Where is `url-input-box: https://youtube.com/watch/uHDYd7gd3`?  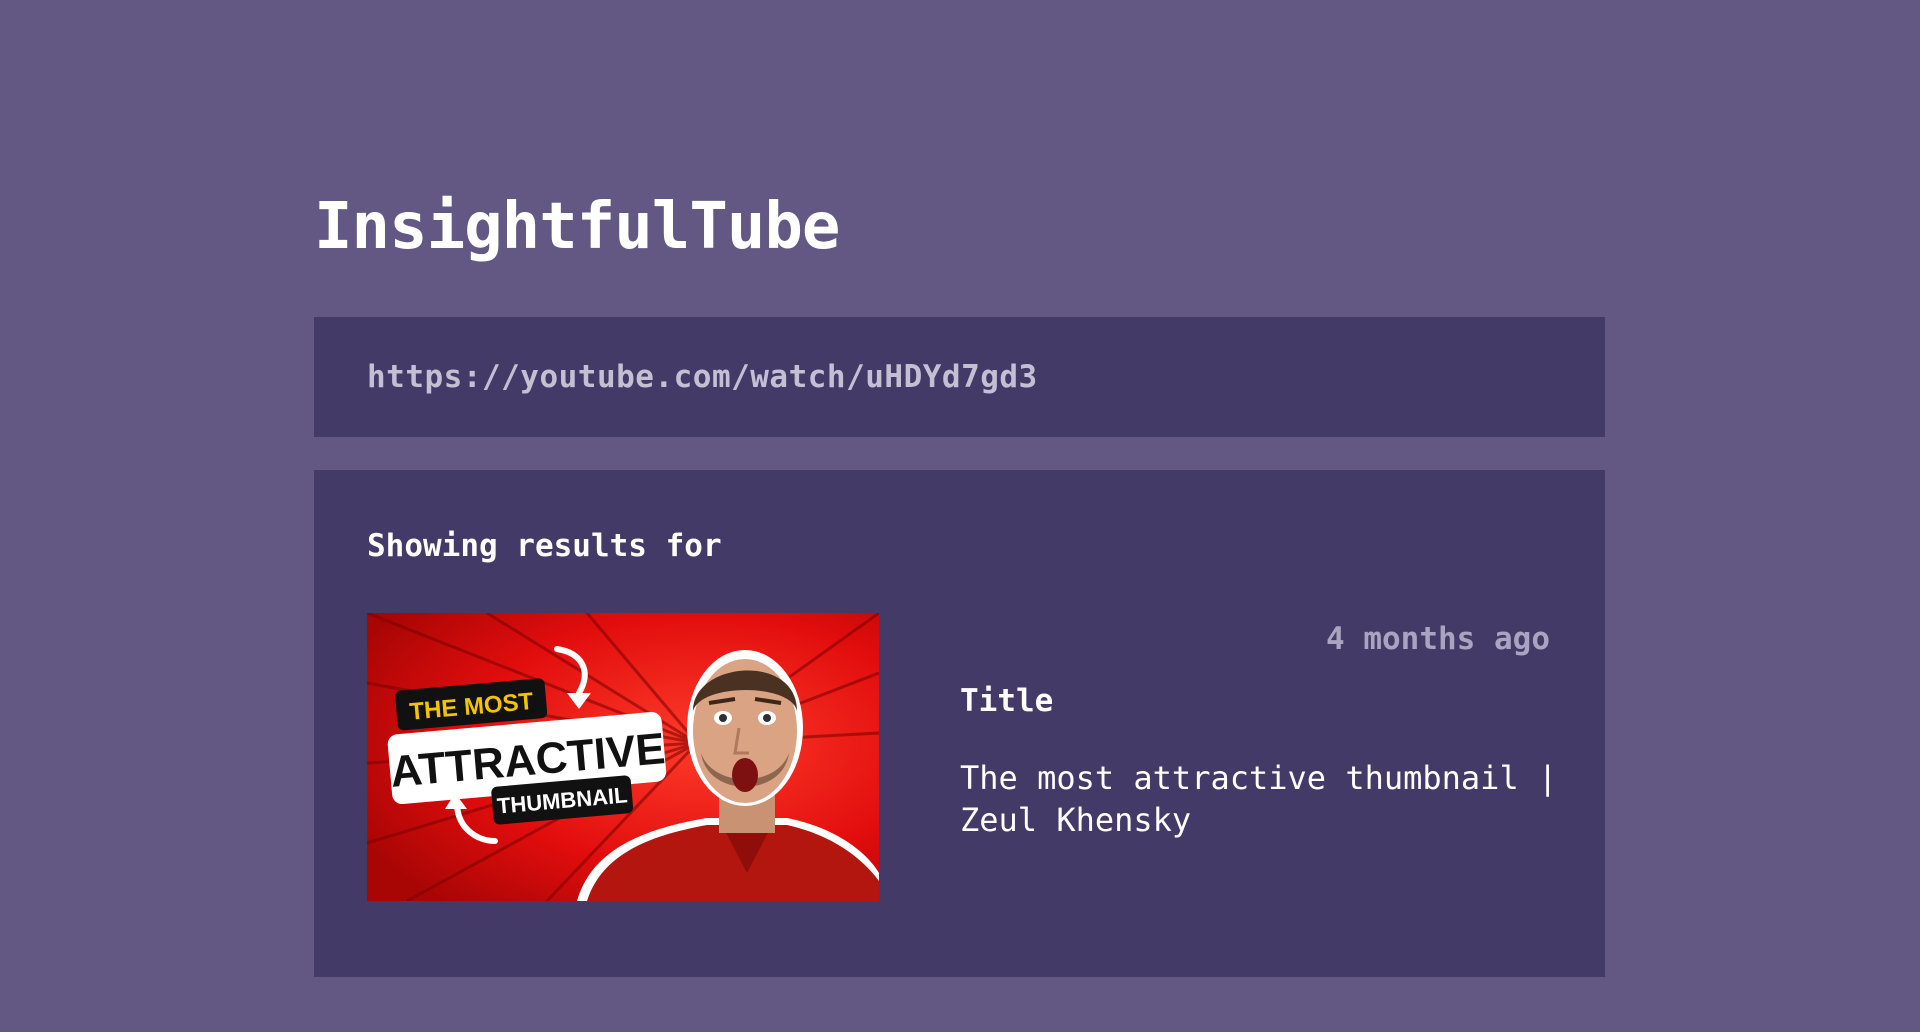
url-input-box: https://youtube.com/watch/uHDYd7gd3 is located at coordinates (959, 377).